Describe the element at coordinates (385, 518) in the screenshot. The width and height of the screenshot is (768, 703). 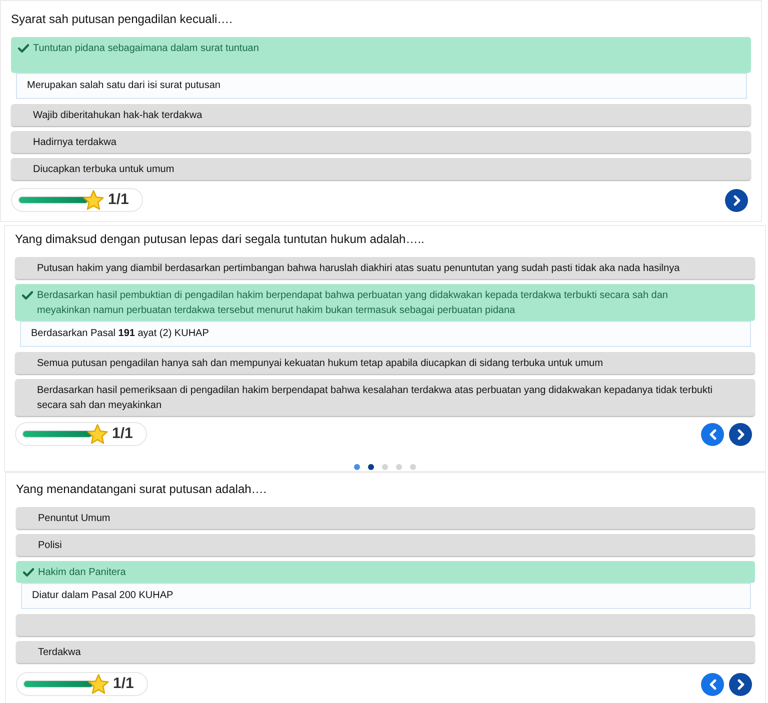
I see `answer-option: Penuntut Umum` at that location.